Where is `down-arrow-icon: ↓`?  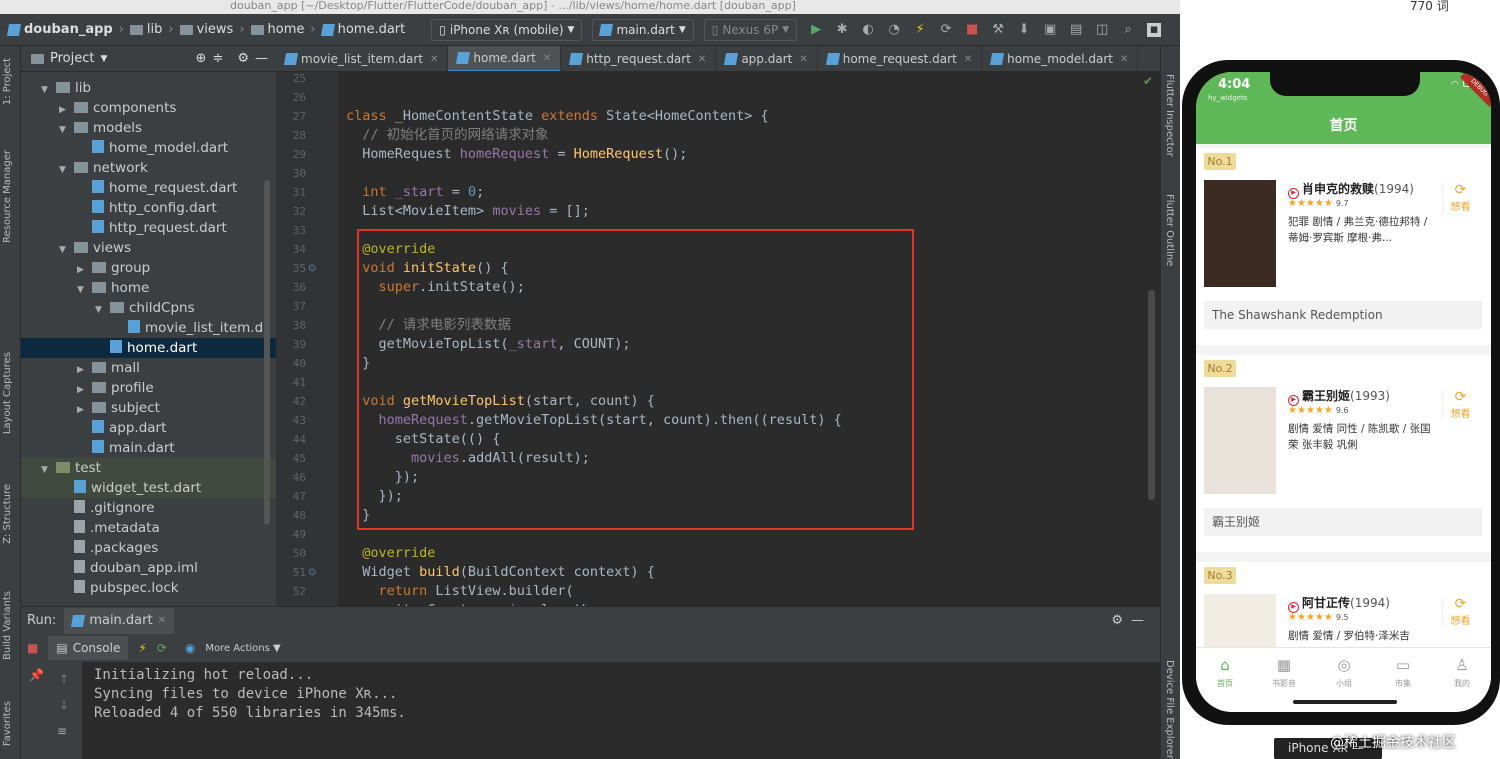
down-arrow-icon: ↓ is located at coordinates (64, 705).